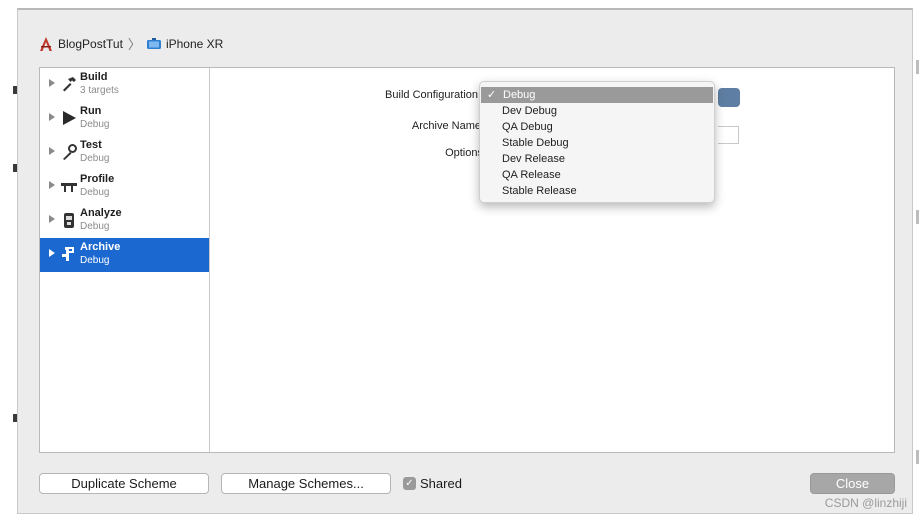  I want to click on menu-item-label: QA Release, so click(531, 175).